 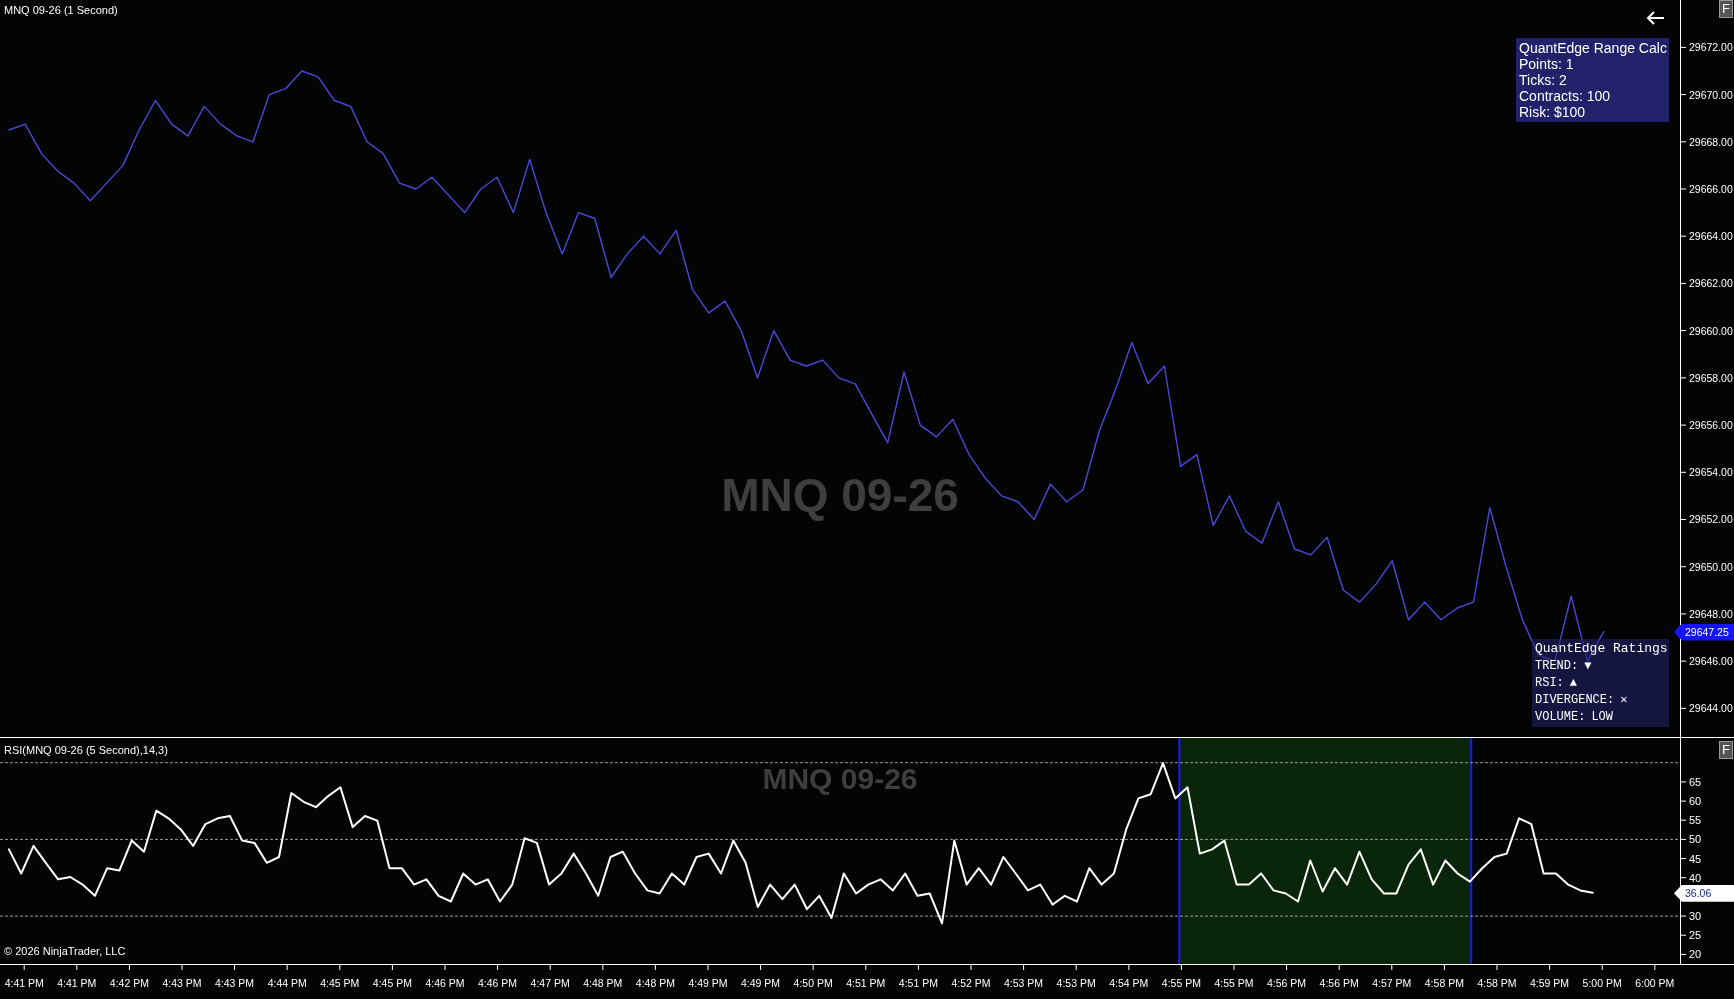 What do you see at coordinates (1704, 632) in the screenshot?
I see `price-marker: 29647.25` at bounding box center [1704, 632].